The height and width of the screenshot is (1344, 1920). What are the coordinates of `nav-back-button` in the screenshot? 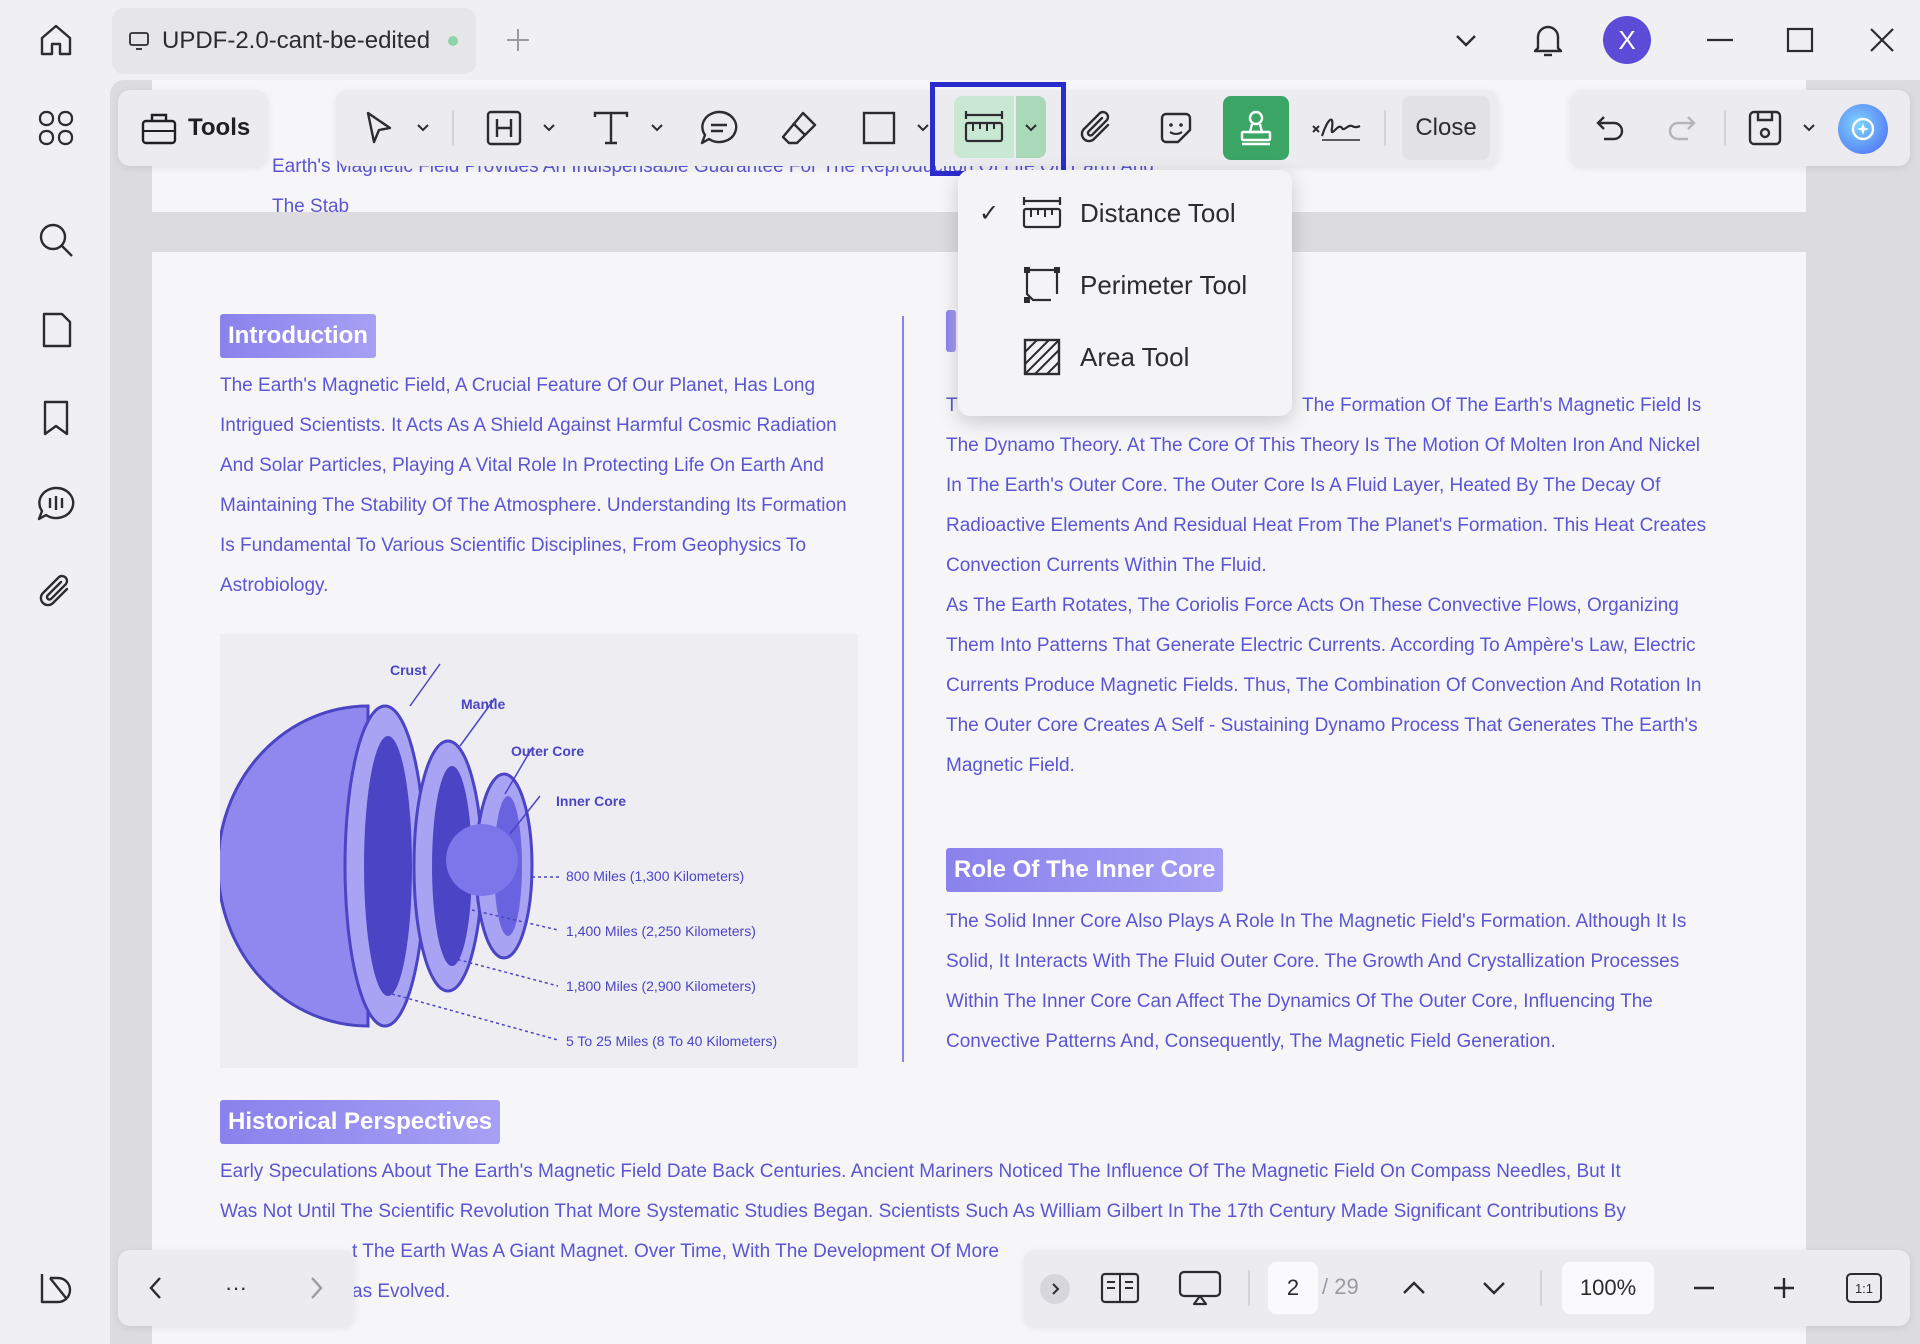 It's located at (156, 1288).